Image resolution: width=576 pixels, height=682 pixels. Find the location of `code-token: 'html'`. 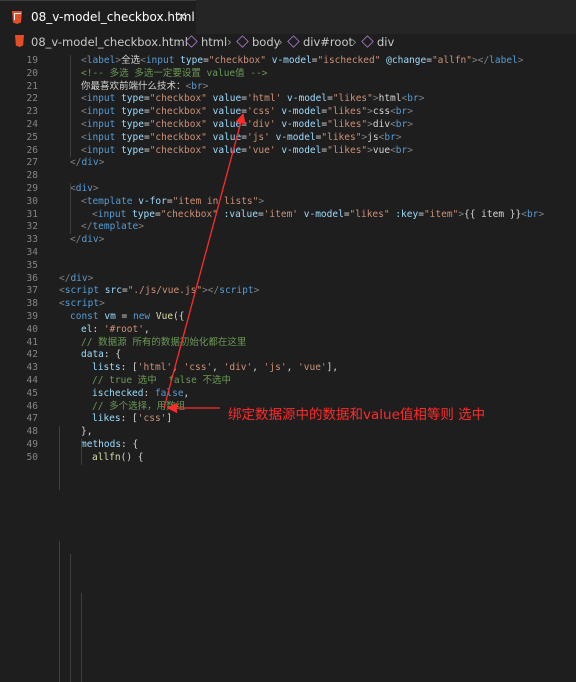

code-token: 'html' is located at coordinates (264, 99).